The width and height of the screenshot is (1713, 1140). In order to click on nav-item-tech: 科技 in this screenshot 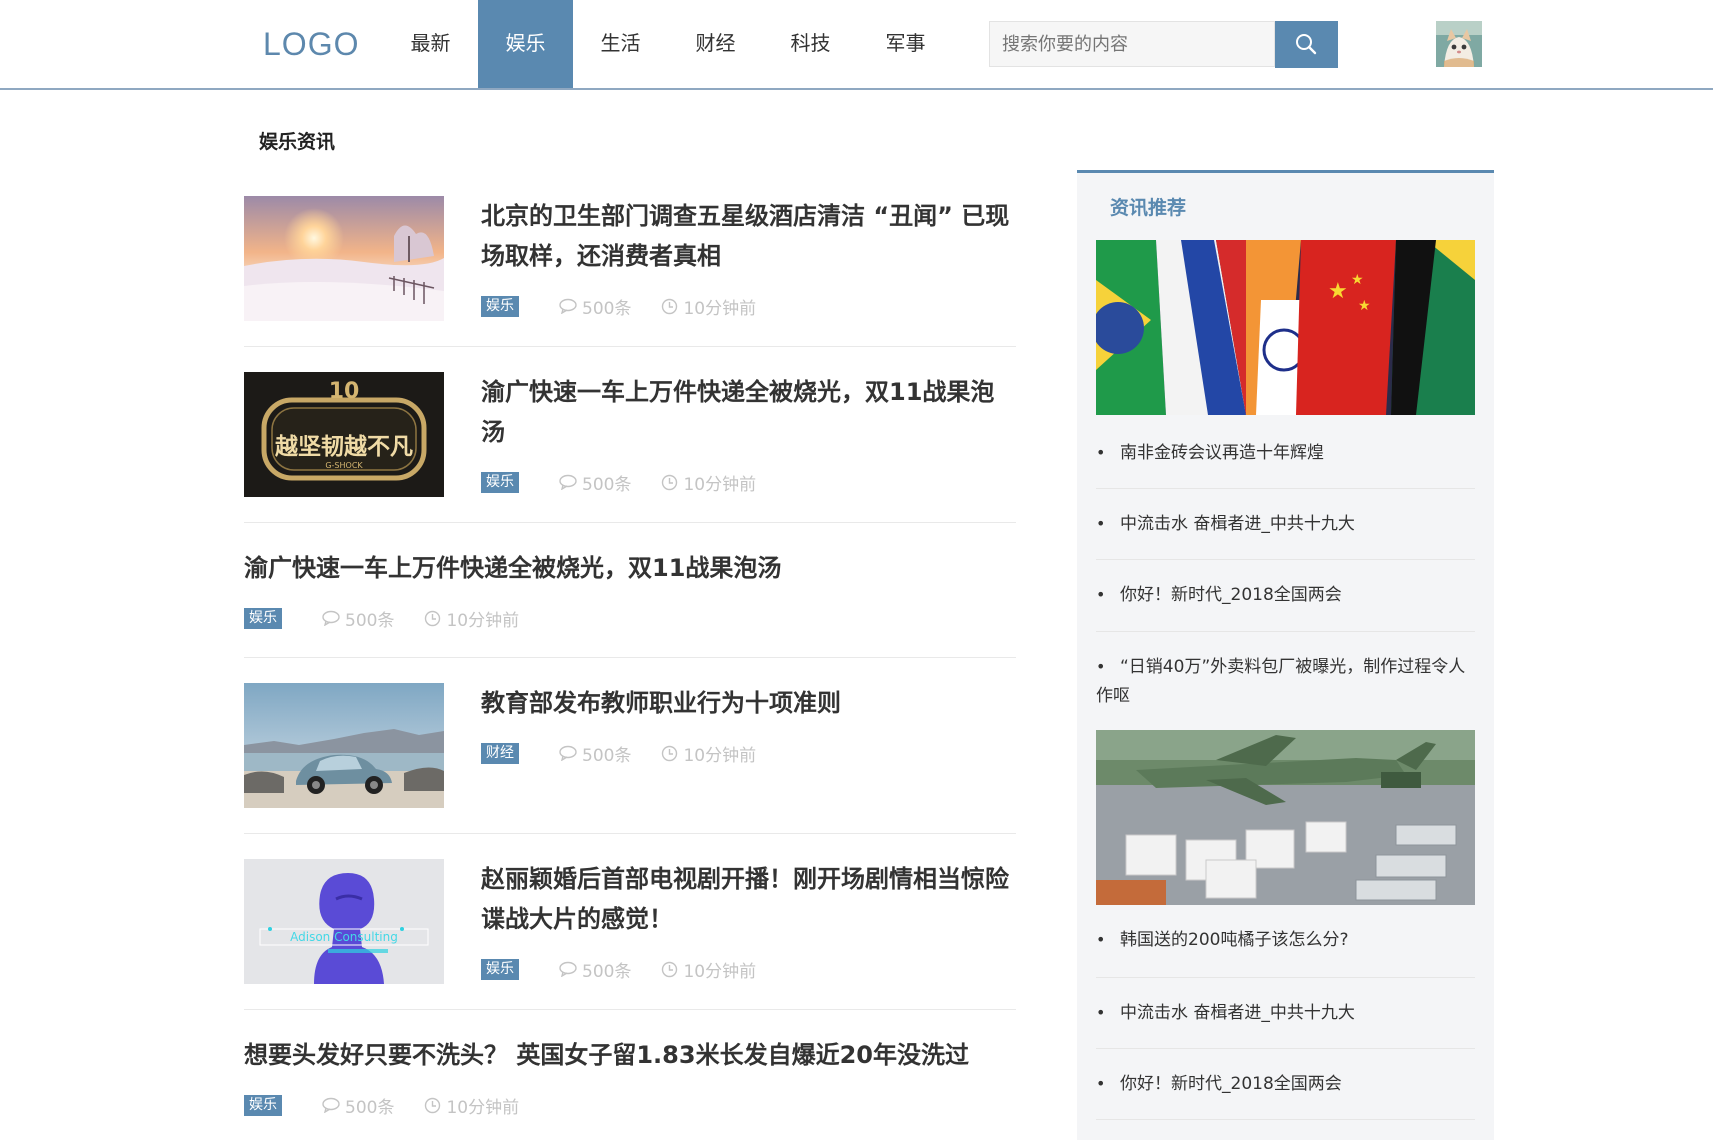, I will do `click(810, 44)`.